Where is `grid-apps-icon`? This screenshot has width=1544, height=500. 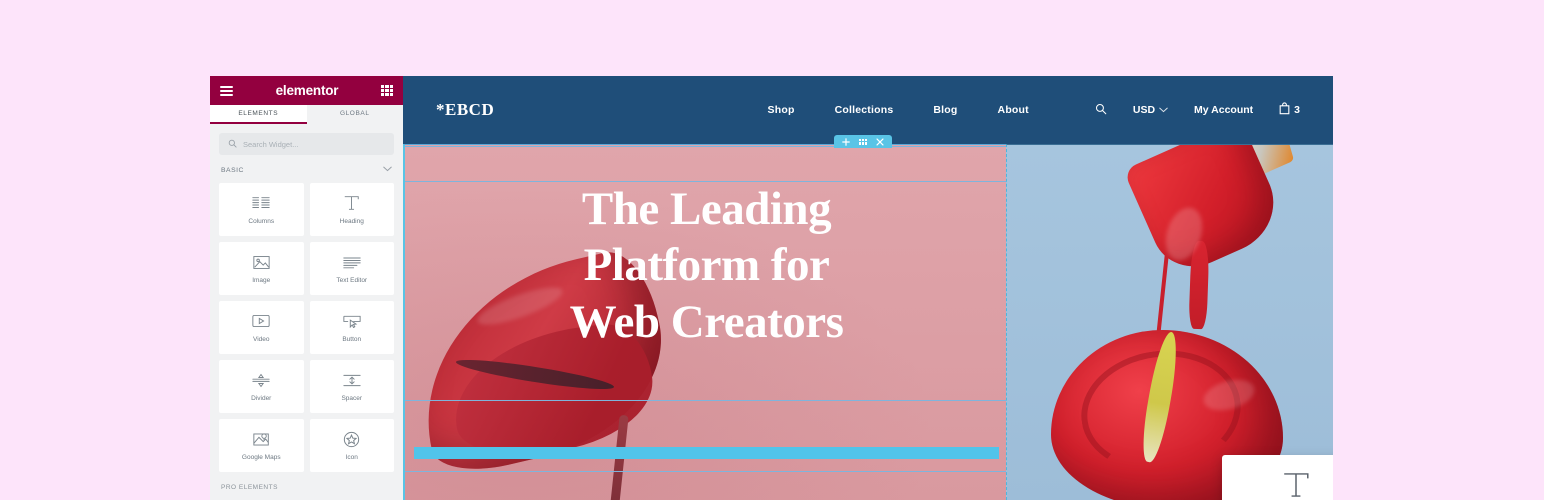 grid-apps-icon is located at coordinates (386, 90).